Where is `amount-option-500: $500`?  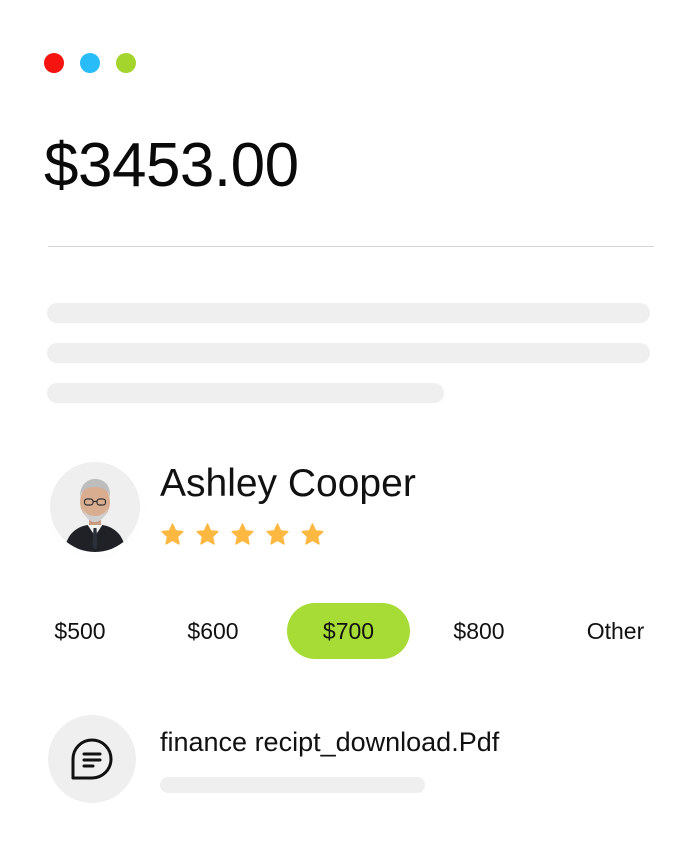
amount-option-500: $500 is located at coordinates (80, 631).